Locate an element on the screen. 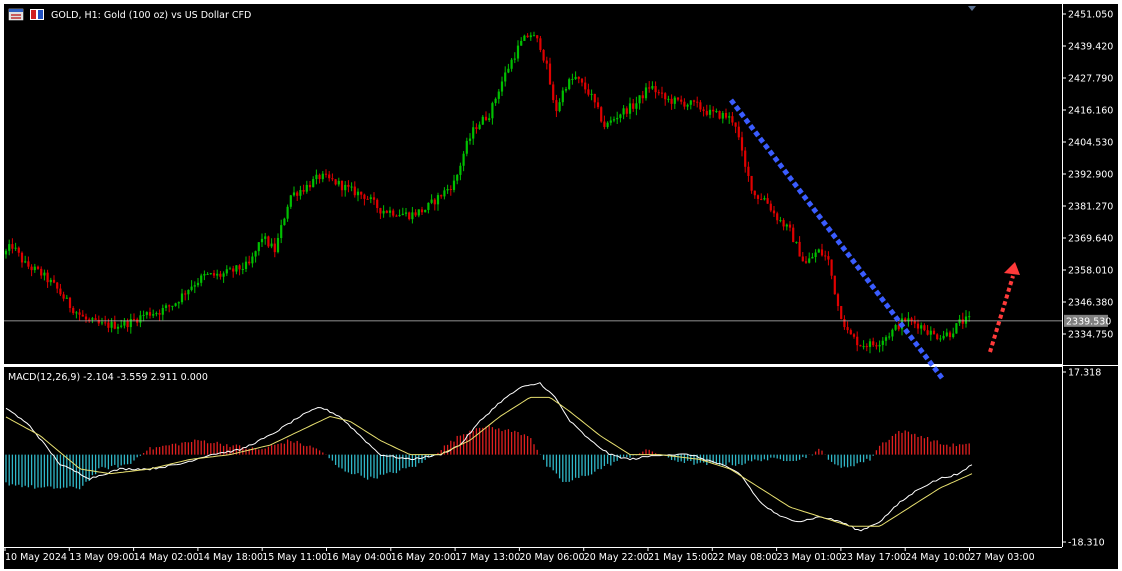 This screenshot has width=1122, height=571. price-tick-label: 2451.050 is located at coordinates (1090, 15).